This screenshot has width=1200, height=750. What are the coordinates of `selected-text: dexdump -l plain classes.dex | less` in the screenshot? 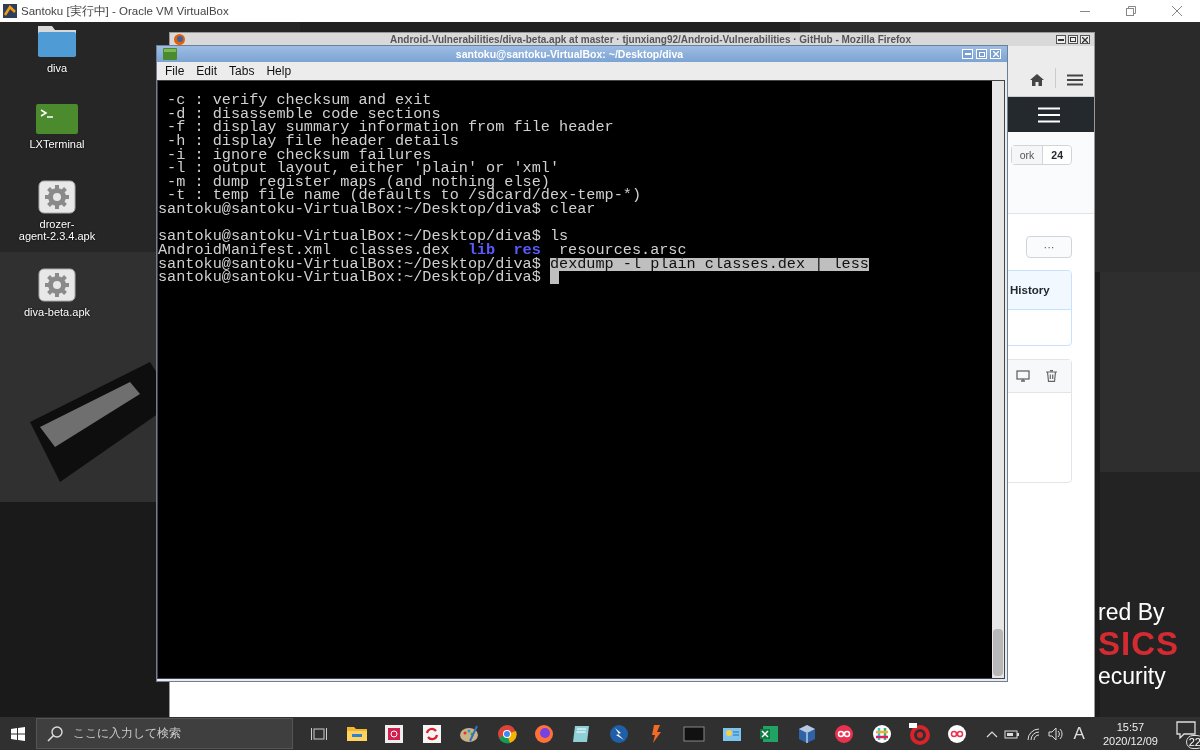 It's located at (709, 264).